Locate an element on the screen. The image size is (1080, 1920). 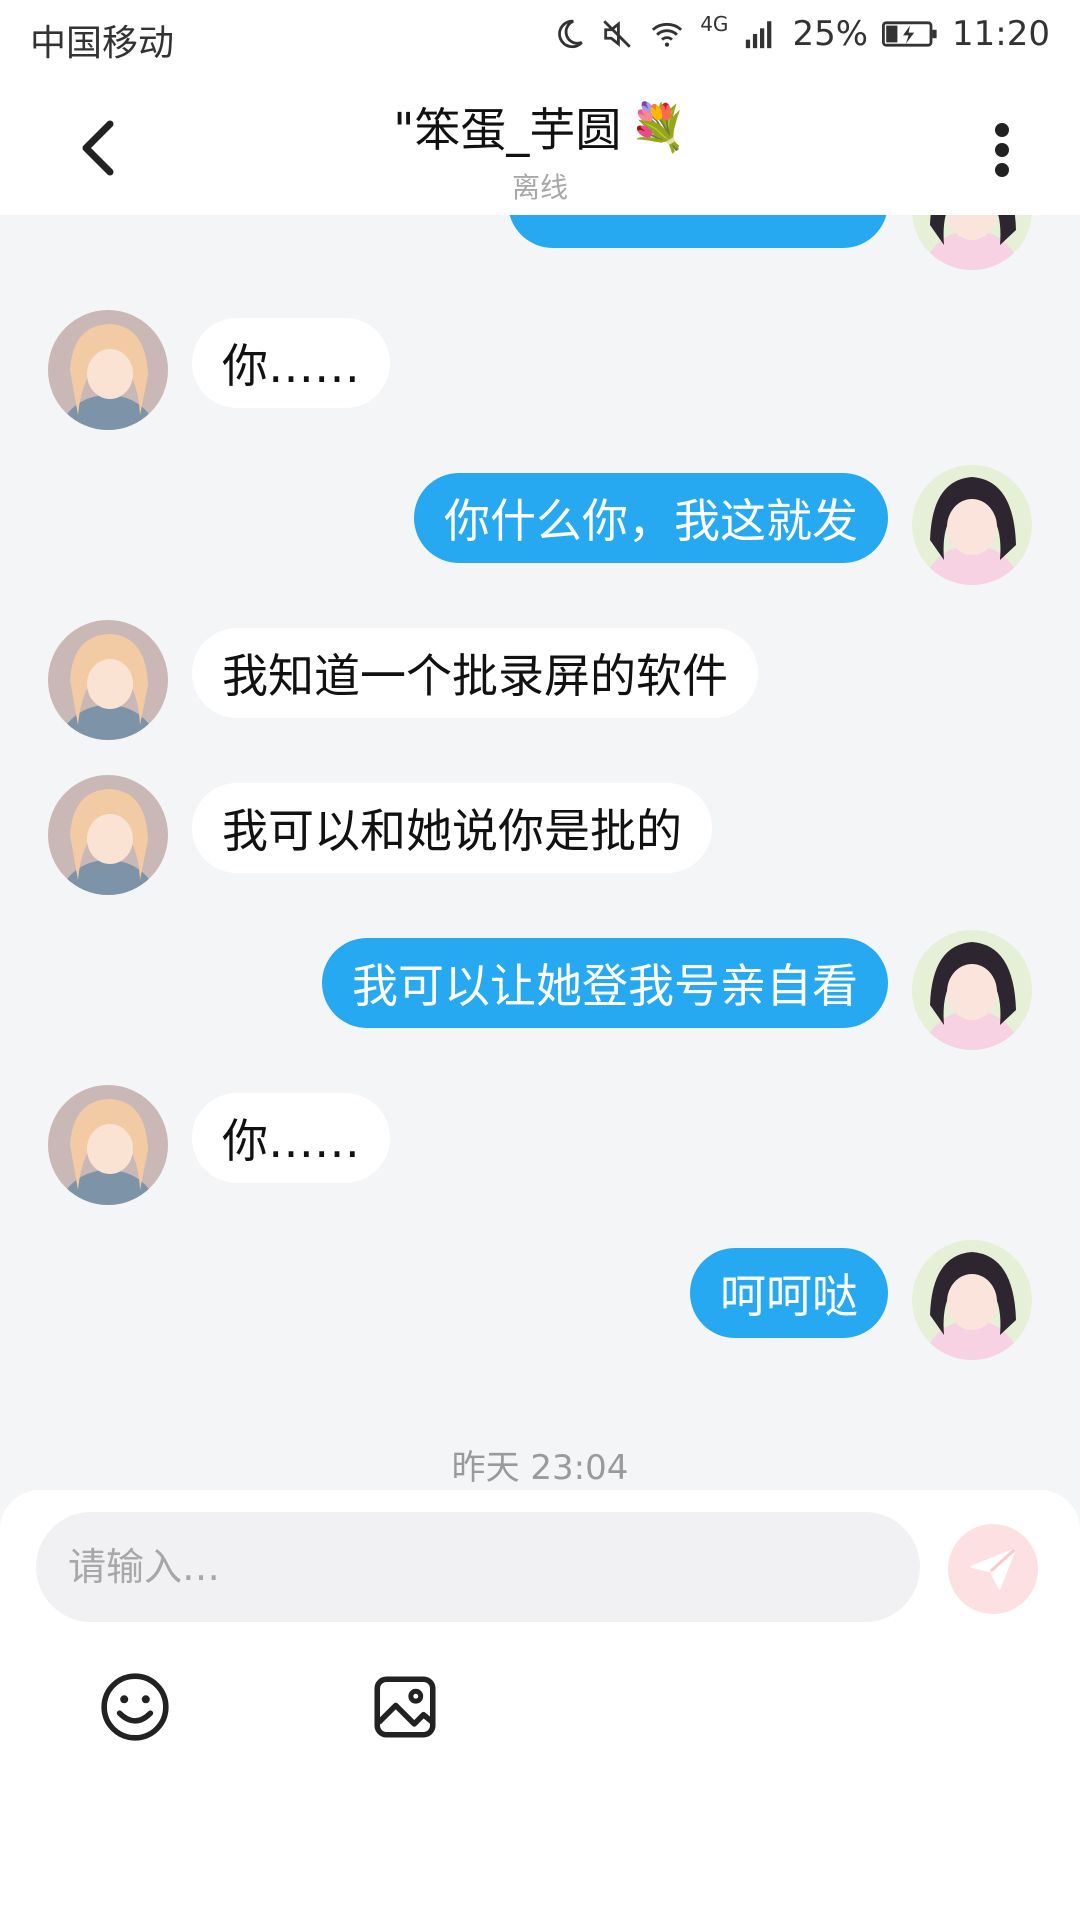
chat-header: "笨蛋_芋圆 💐 离线 is located at coordinates (540, 147).